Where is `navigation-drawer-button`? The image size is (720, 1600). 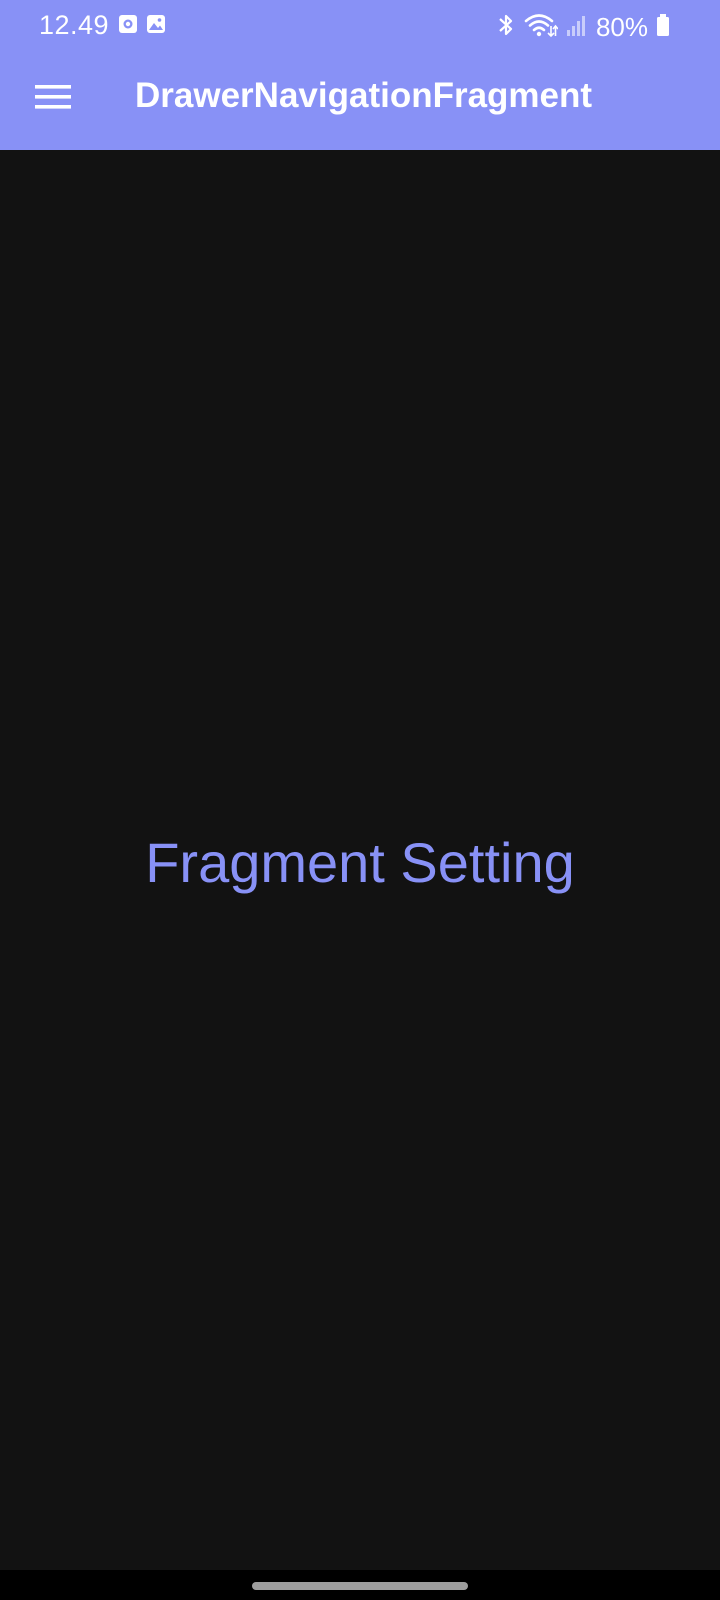 navigation-drawer-button is located at coordinates (53, 99).